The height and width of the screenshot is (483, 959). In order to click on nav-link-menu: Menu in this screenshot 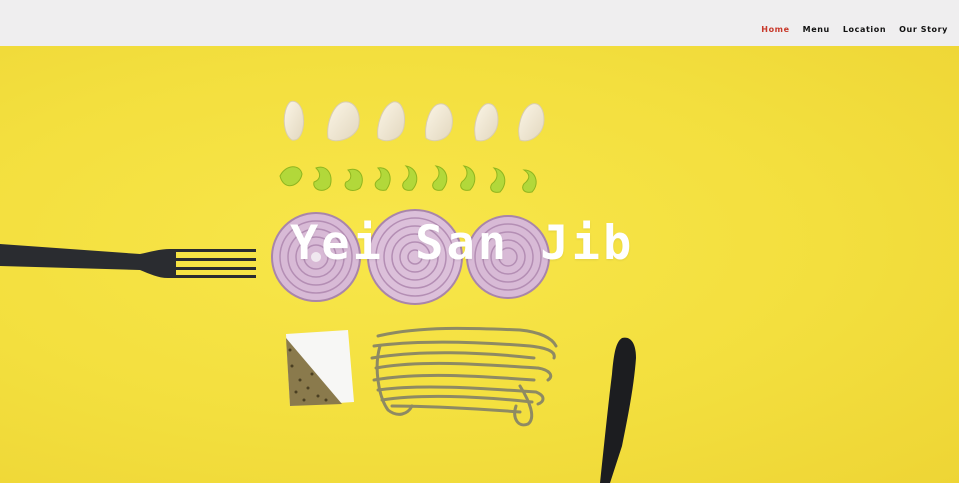, I will do `click(816, 29)`.